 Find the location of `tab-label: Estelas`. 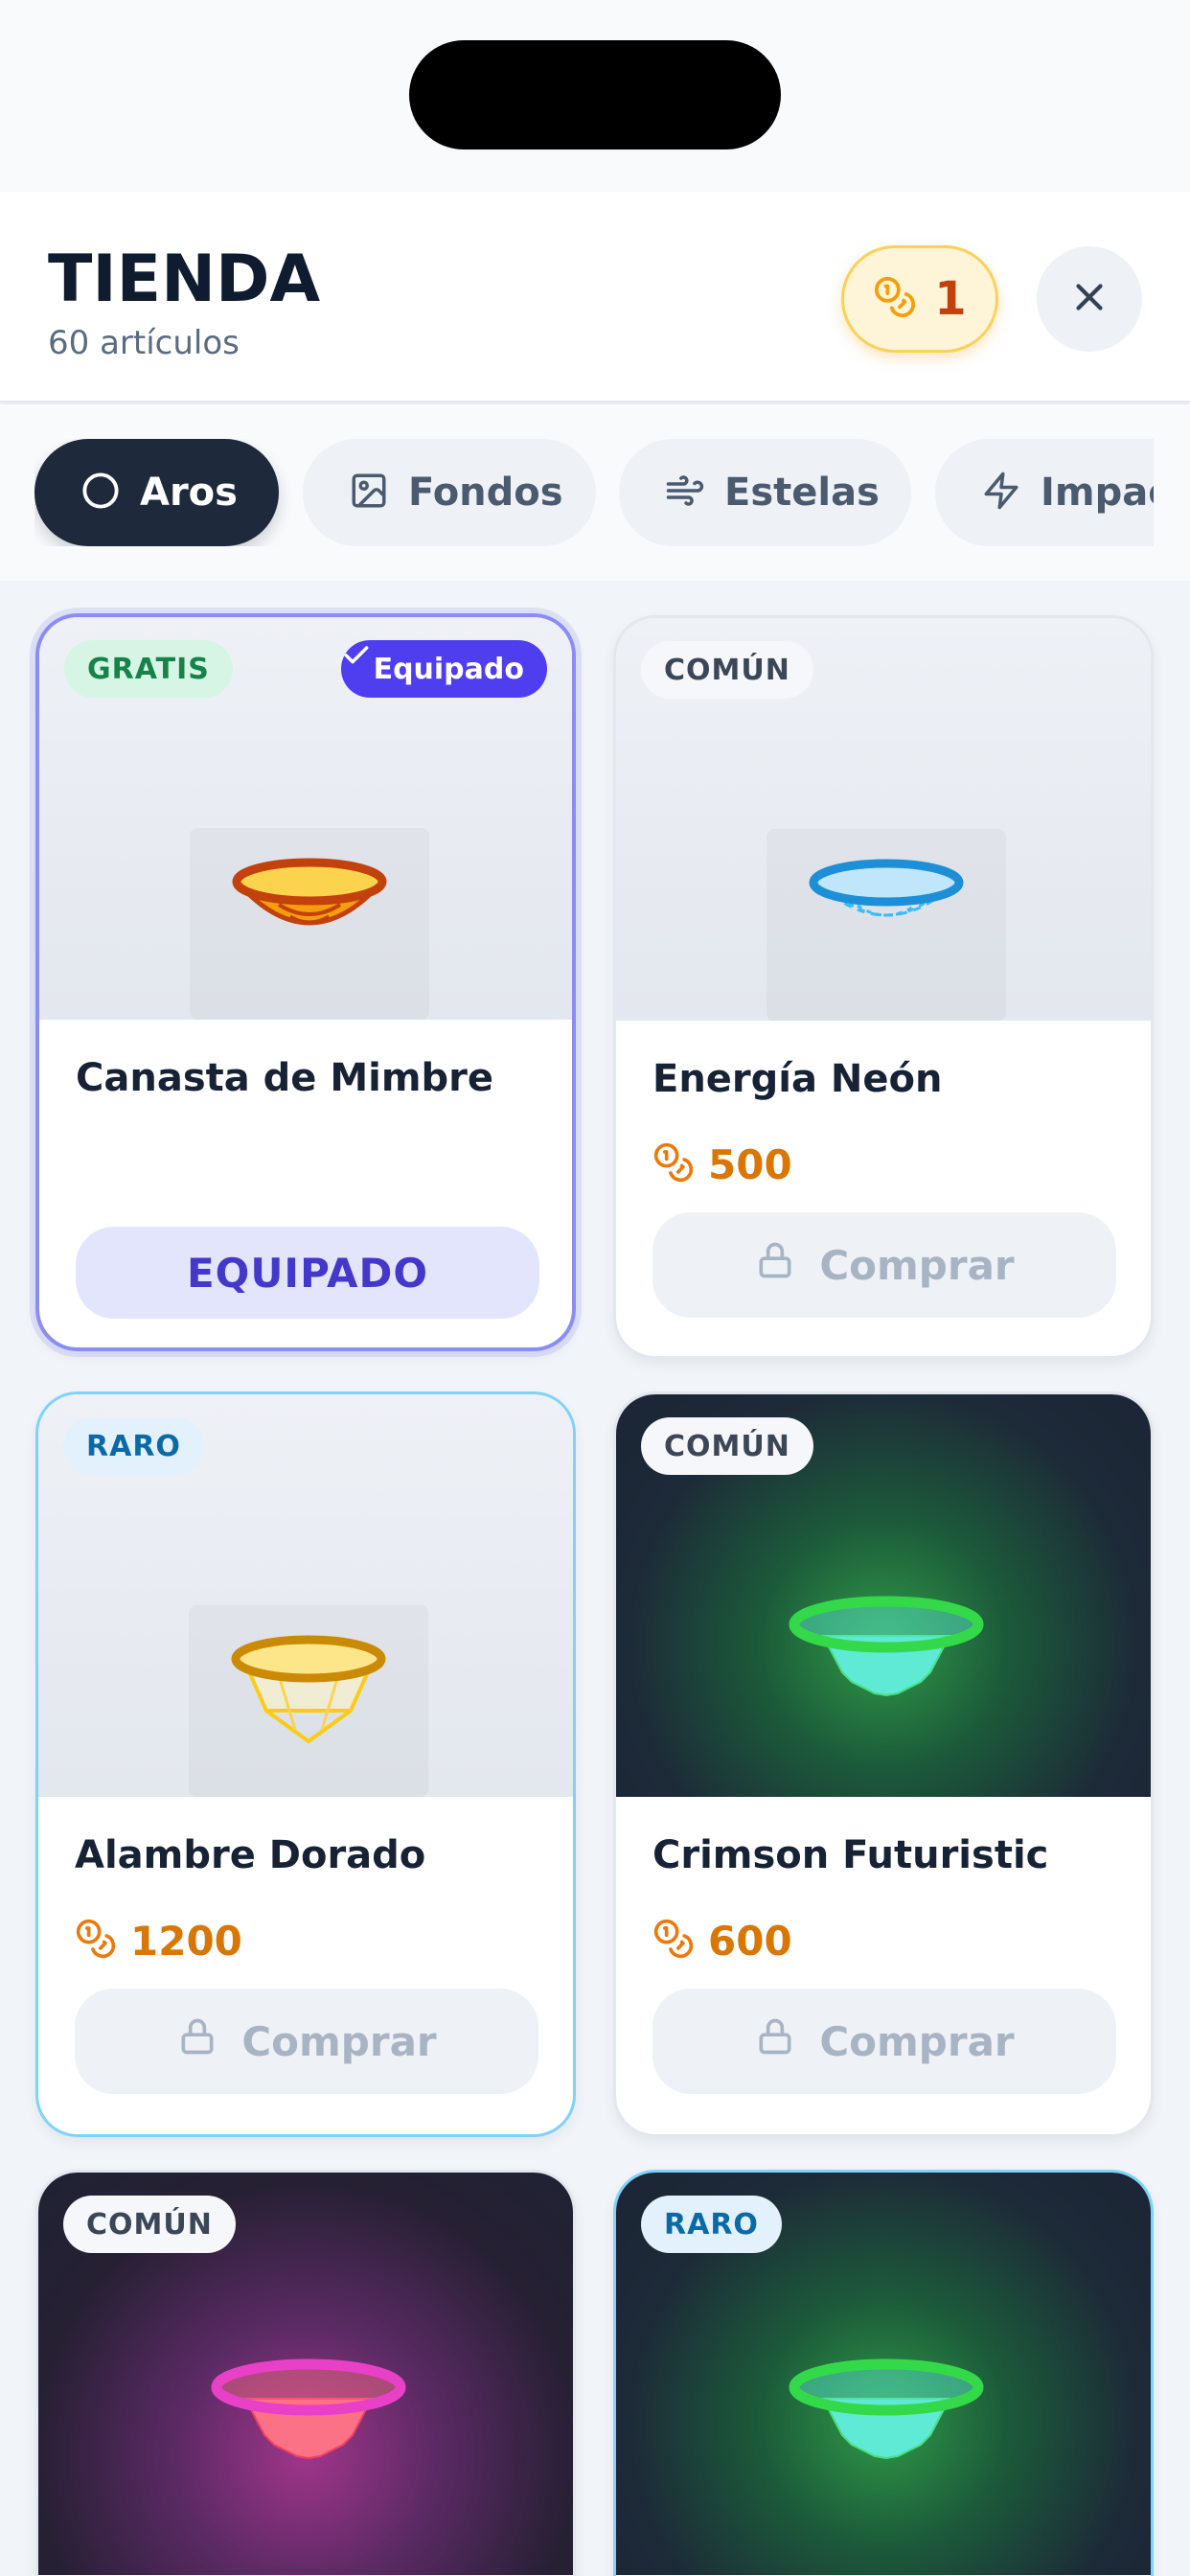

tab-label: Estelas is located at coordinates (802, 493).